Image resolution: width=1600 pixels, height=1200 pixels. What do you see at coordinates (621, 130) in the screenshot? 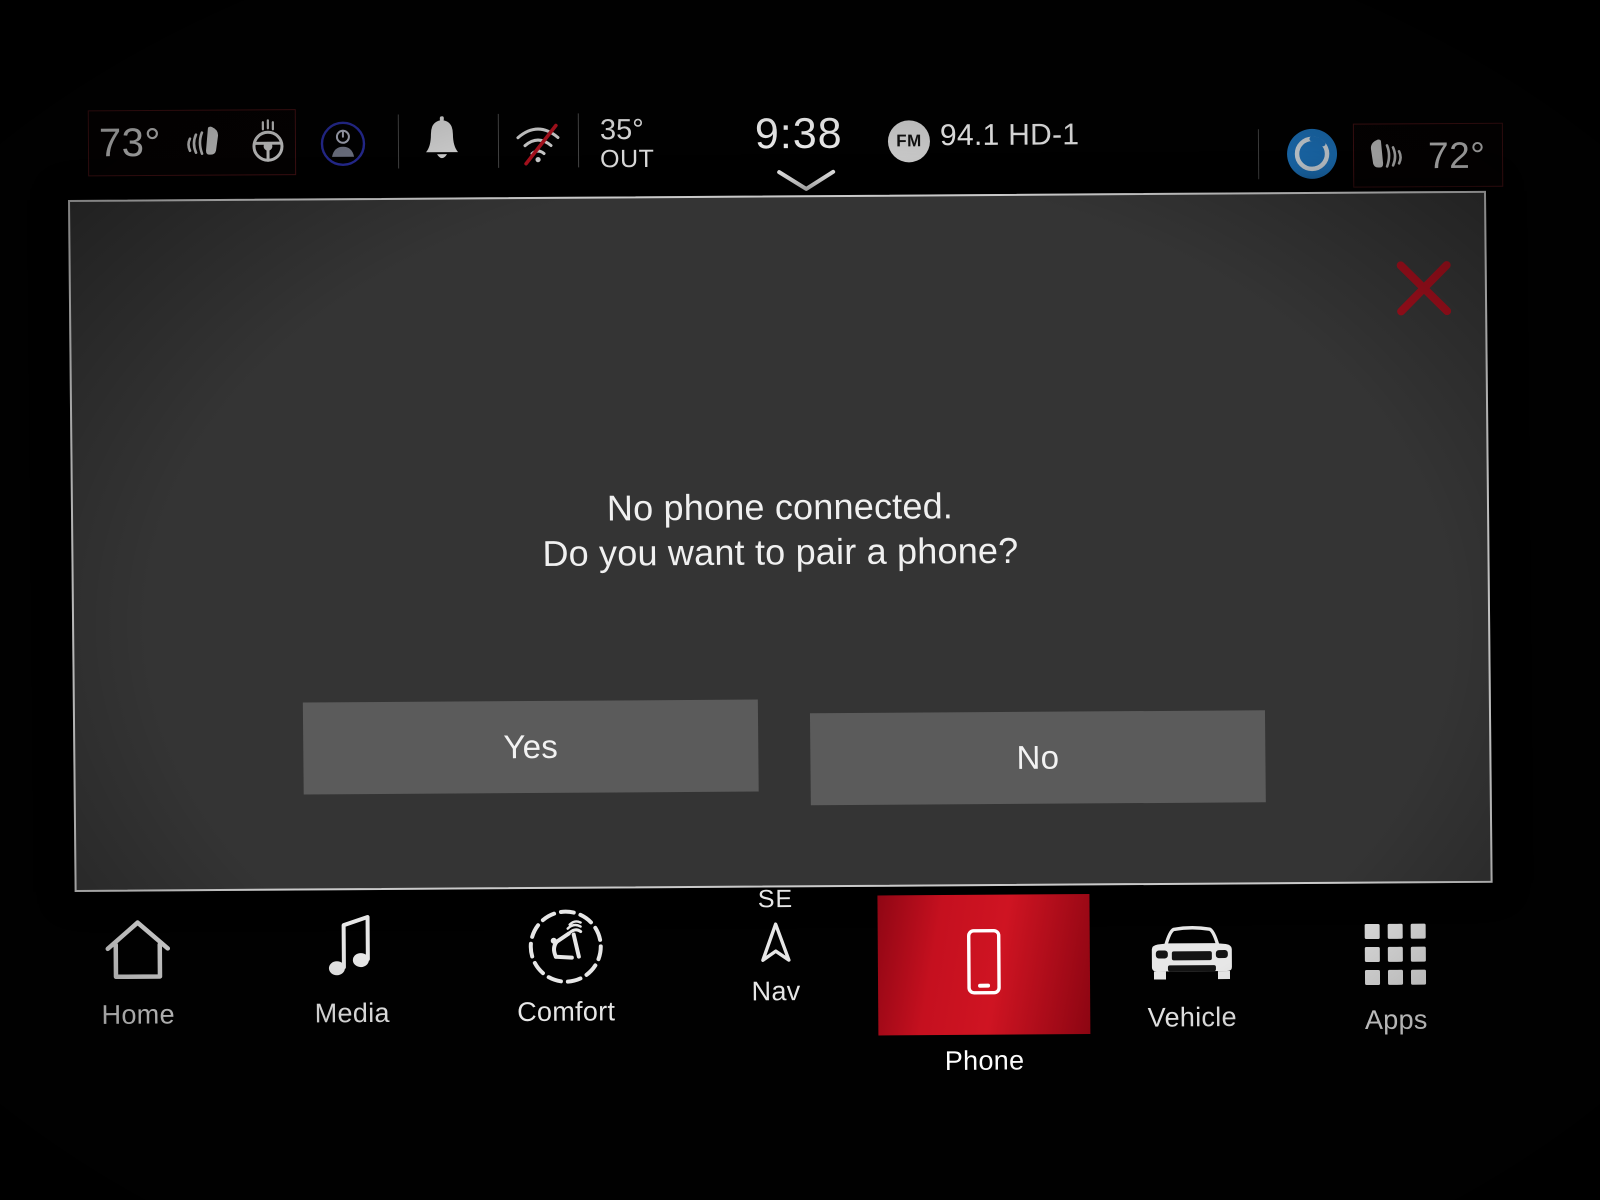
I see `outside-temp-value: 35°` at bounding box center [621, 130].